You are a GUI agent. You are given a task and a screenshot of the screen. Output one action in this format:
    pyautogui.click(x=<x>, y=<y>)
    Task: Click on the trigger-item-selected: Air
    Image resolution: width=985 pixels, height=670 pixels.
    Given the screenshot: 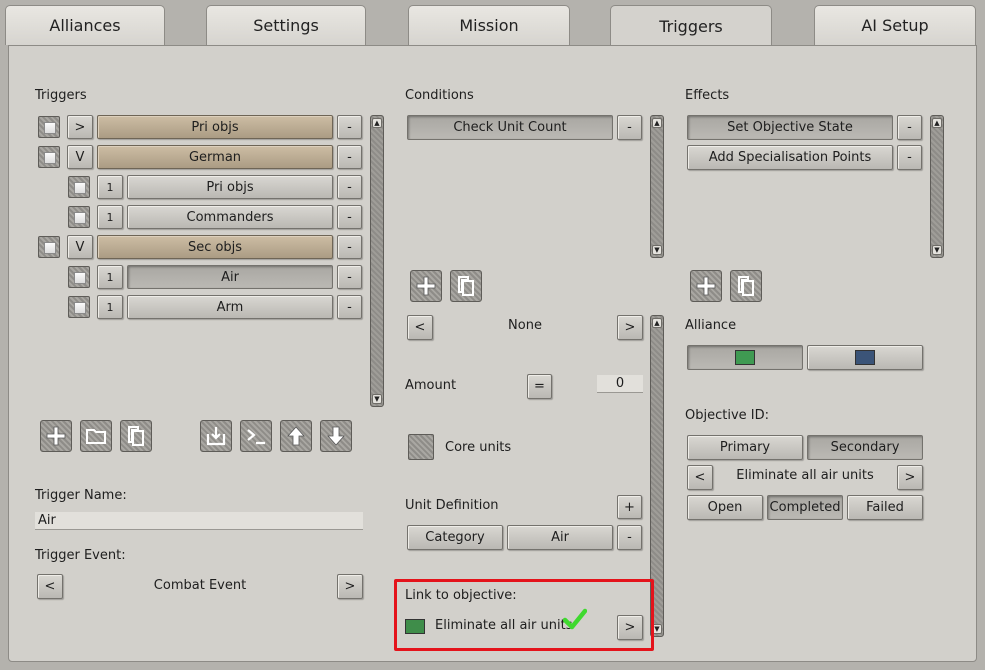 What is the action you would take?
    pyautogui.click(x=230, y=277)
    